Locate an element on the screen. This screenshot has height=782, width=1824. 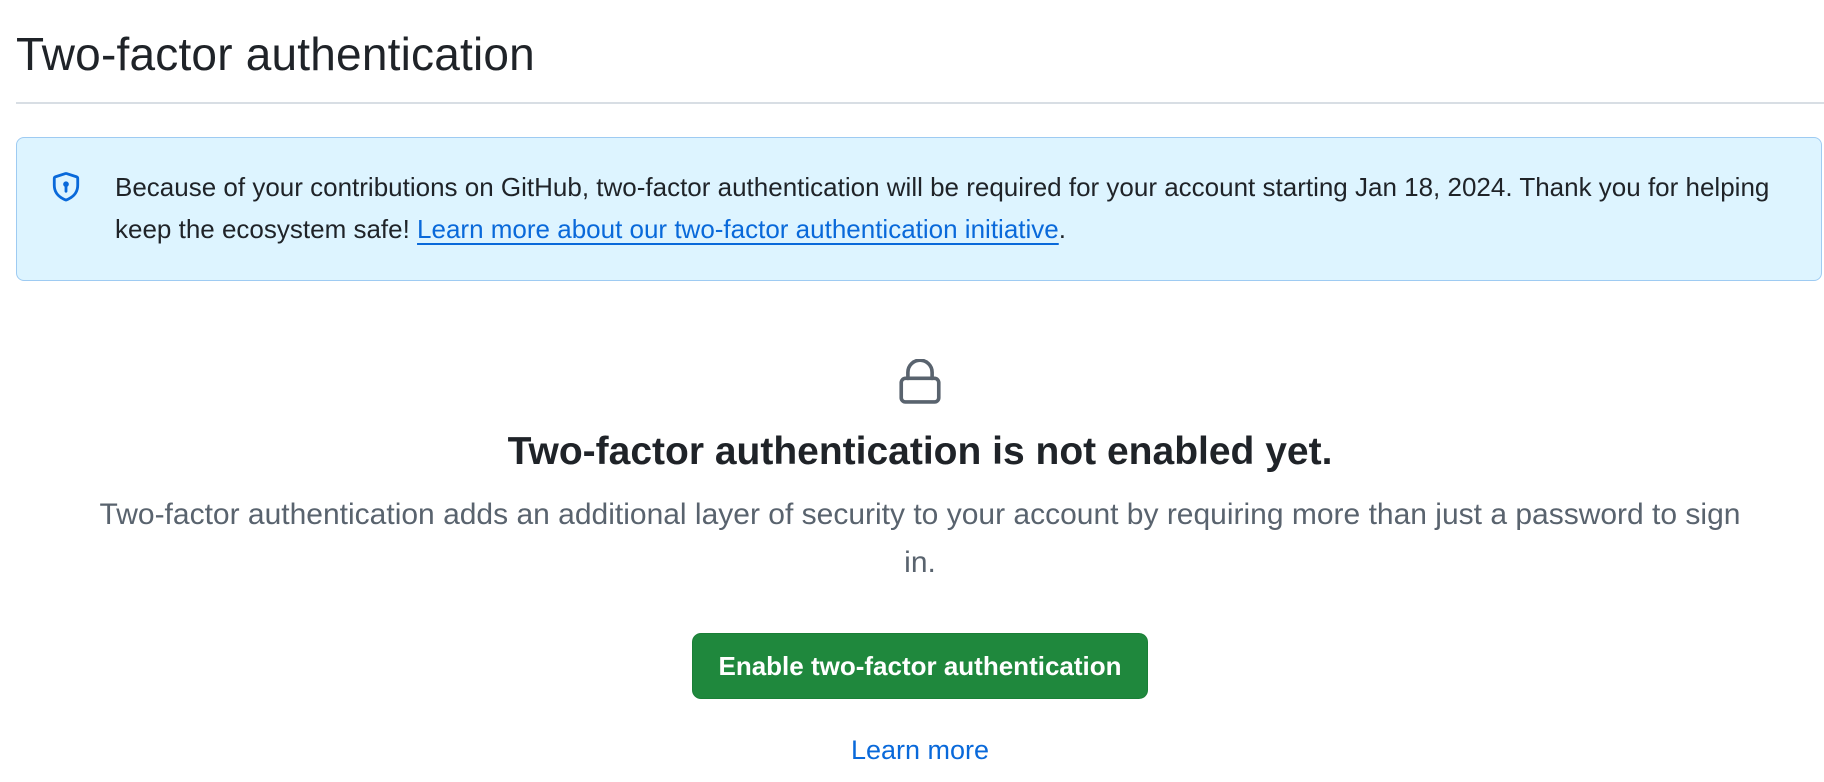
page-title: Two-factor authentication is located at coordinates (275, 54).